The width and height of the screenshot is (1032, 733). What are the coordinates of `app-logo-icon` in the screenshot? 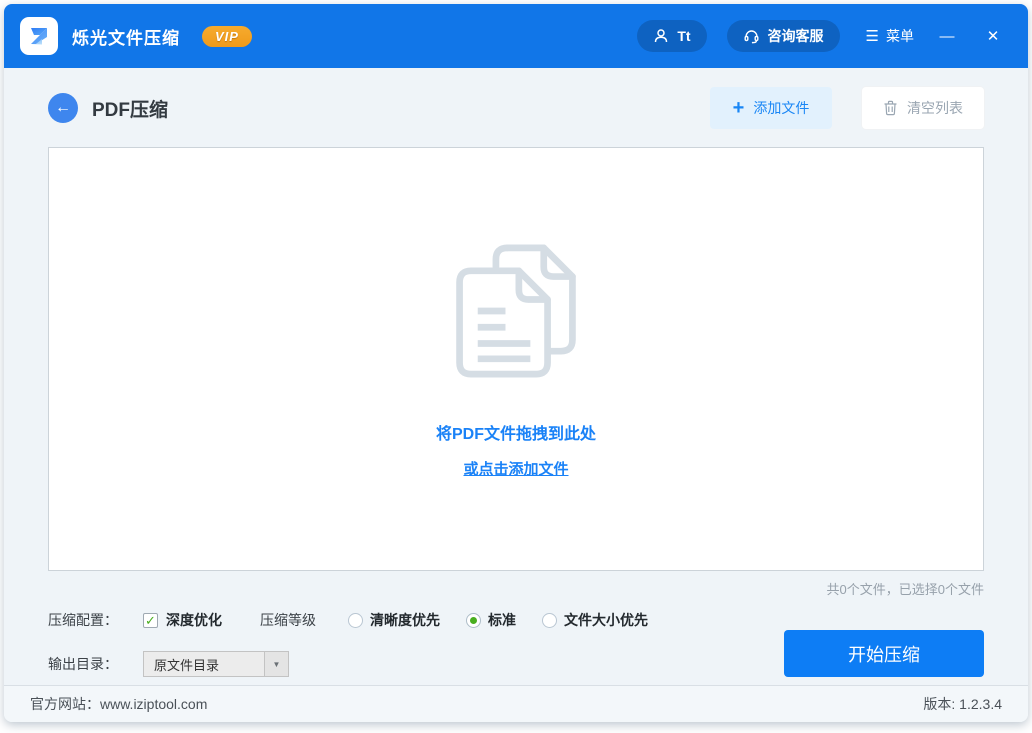 It's located at (39, 36).